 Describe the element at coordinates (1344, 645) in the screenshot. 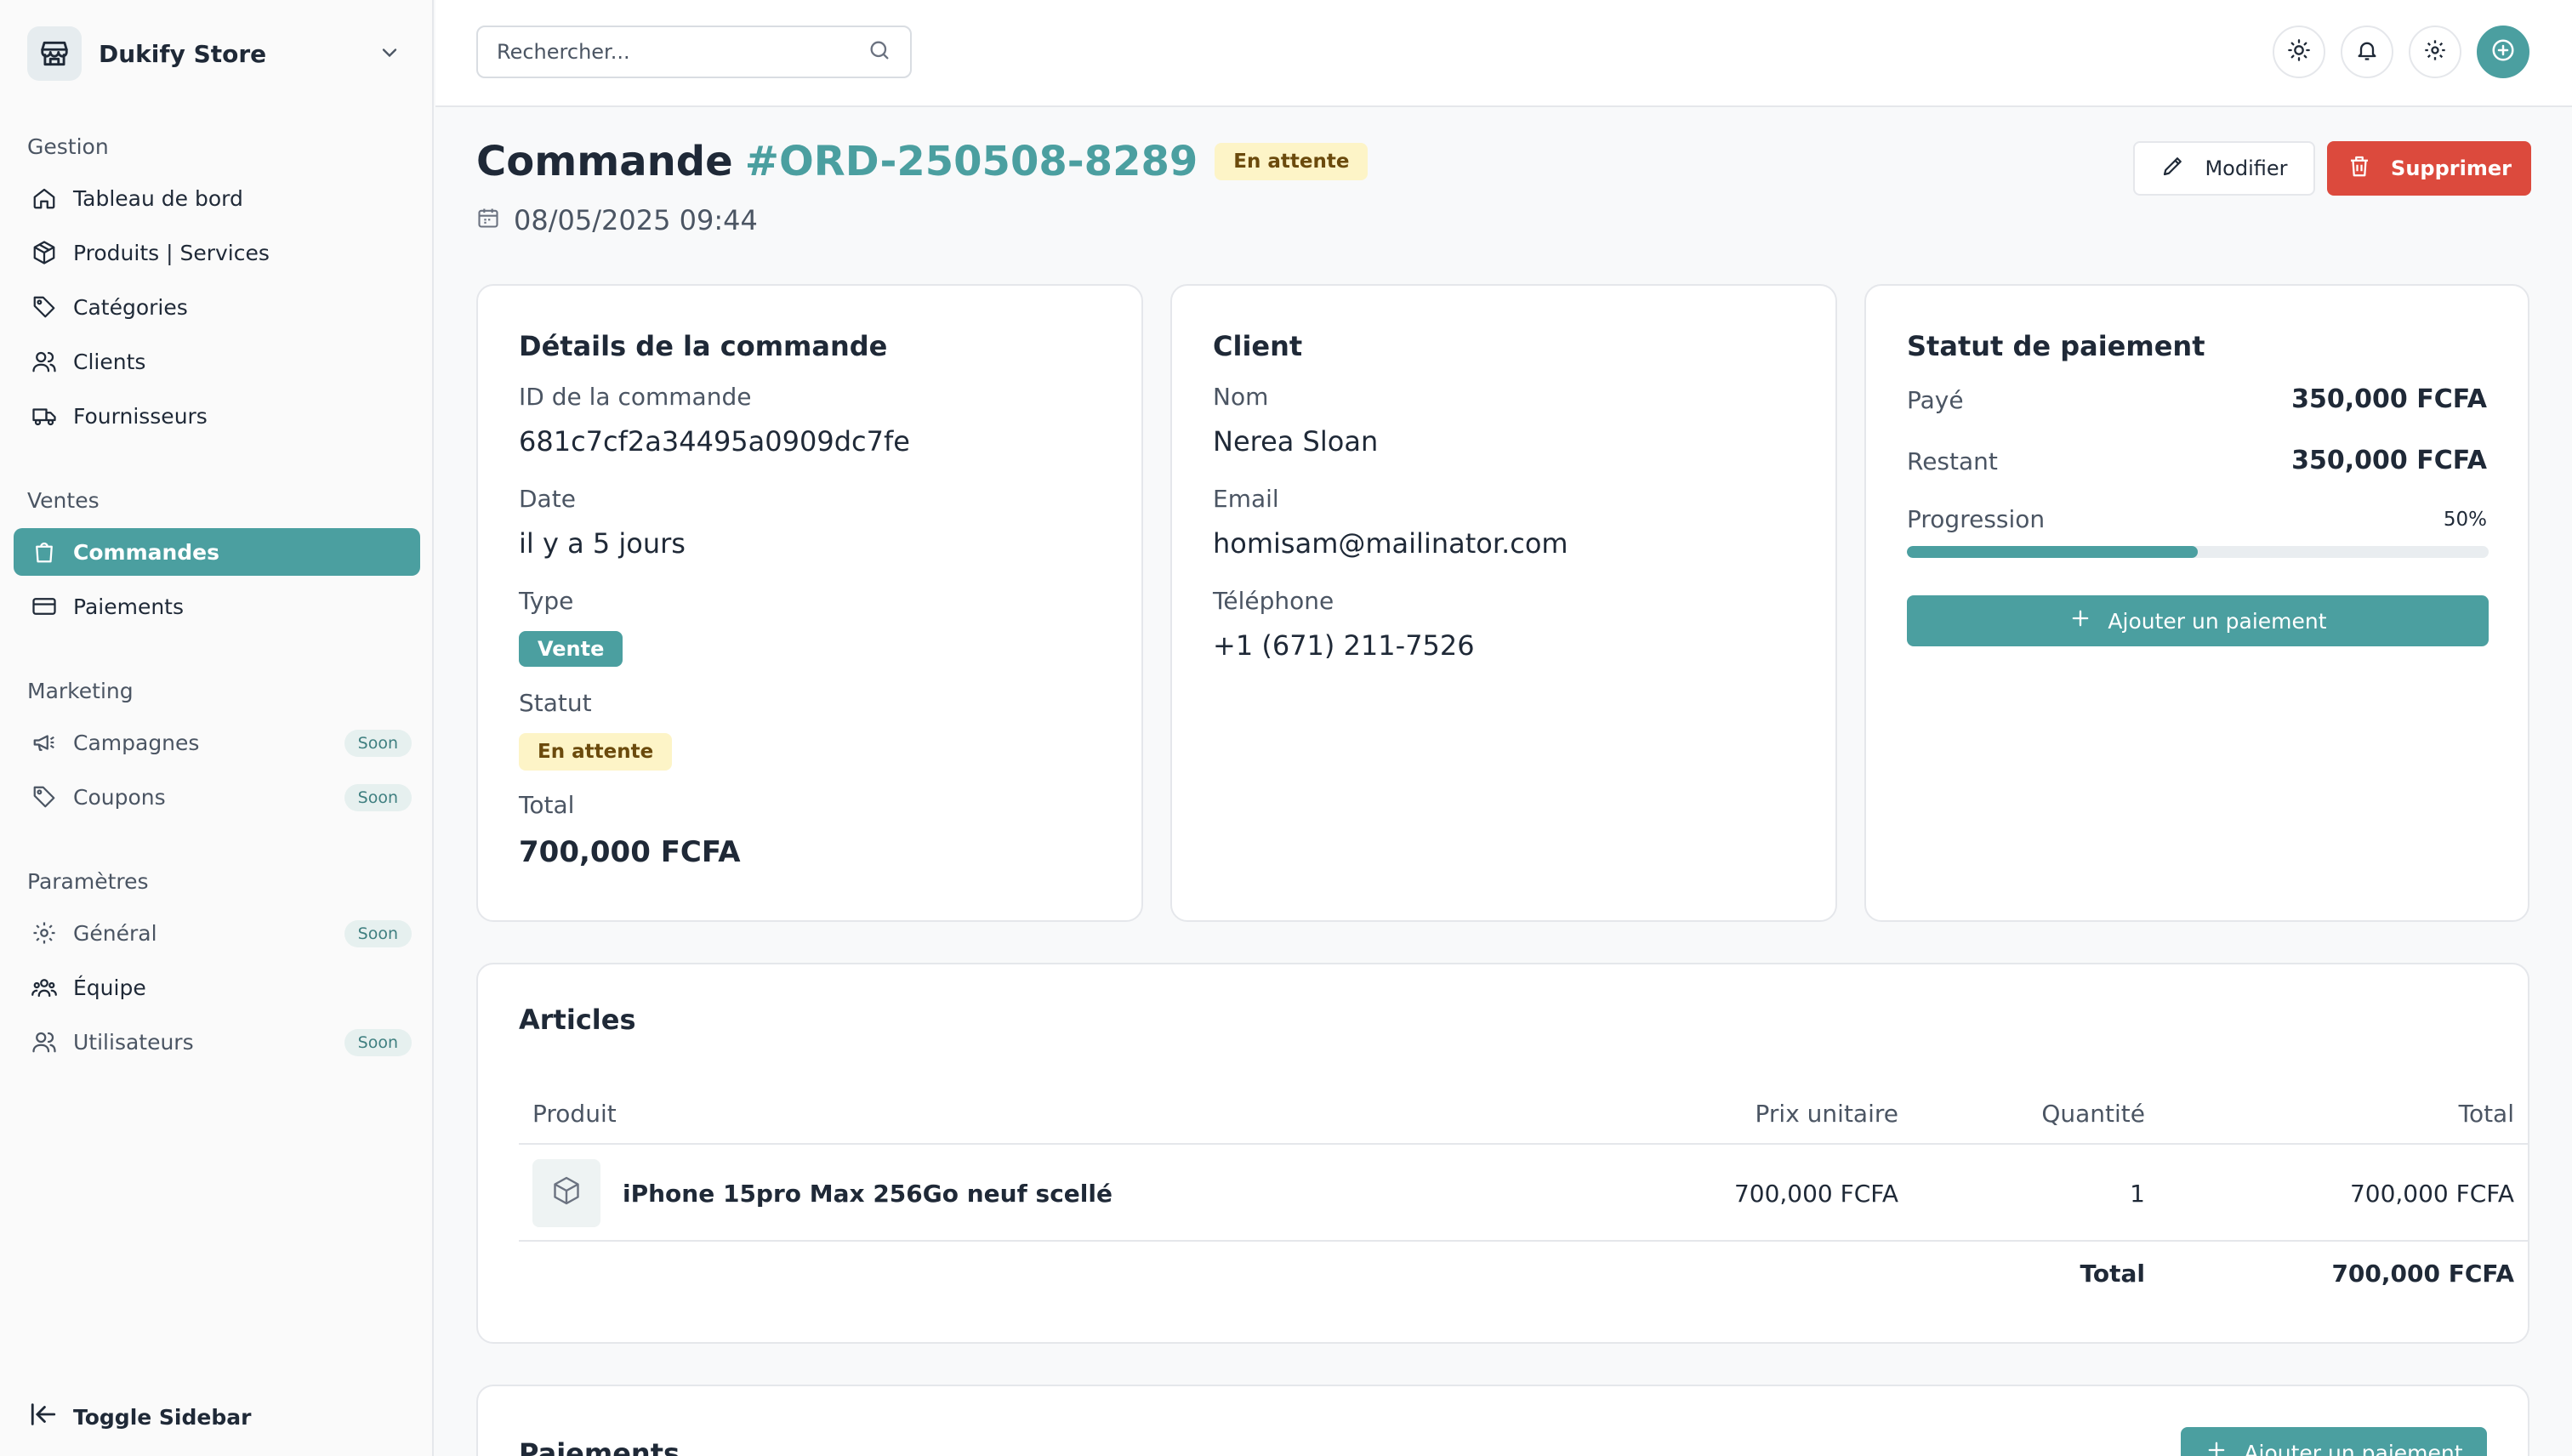

I see `client-phone-value: +1 (671) 211-7526` at that location.